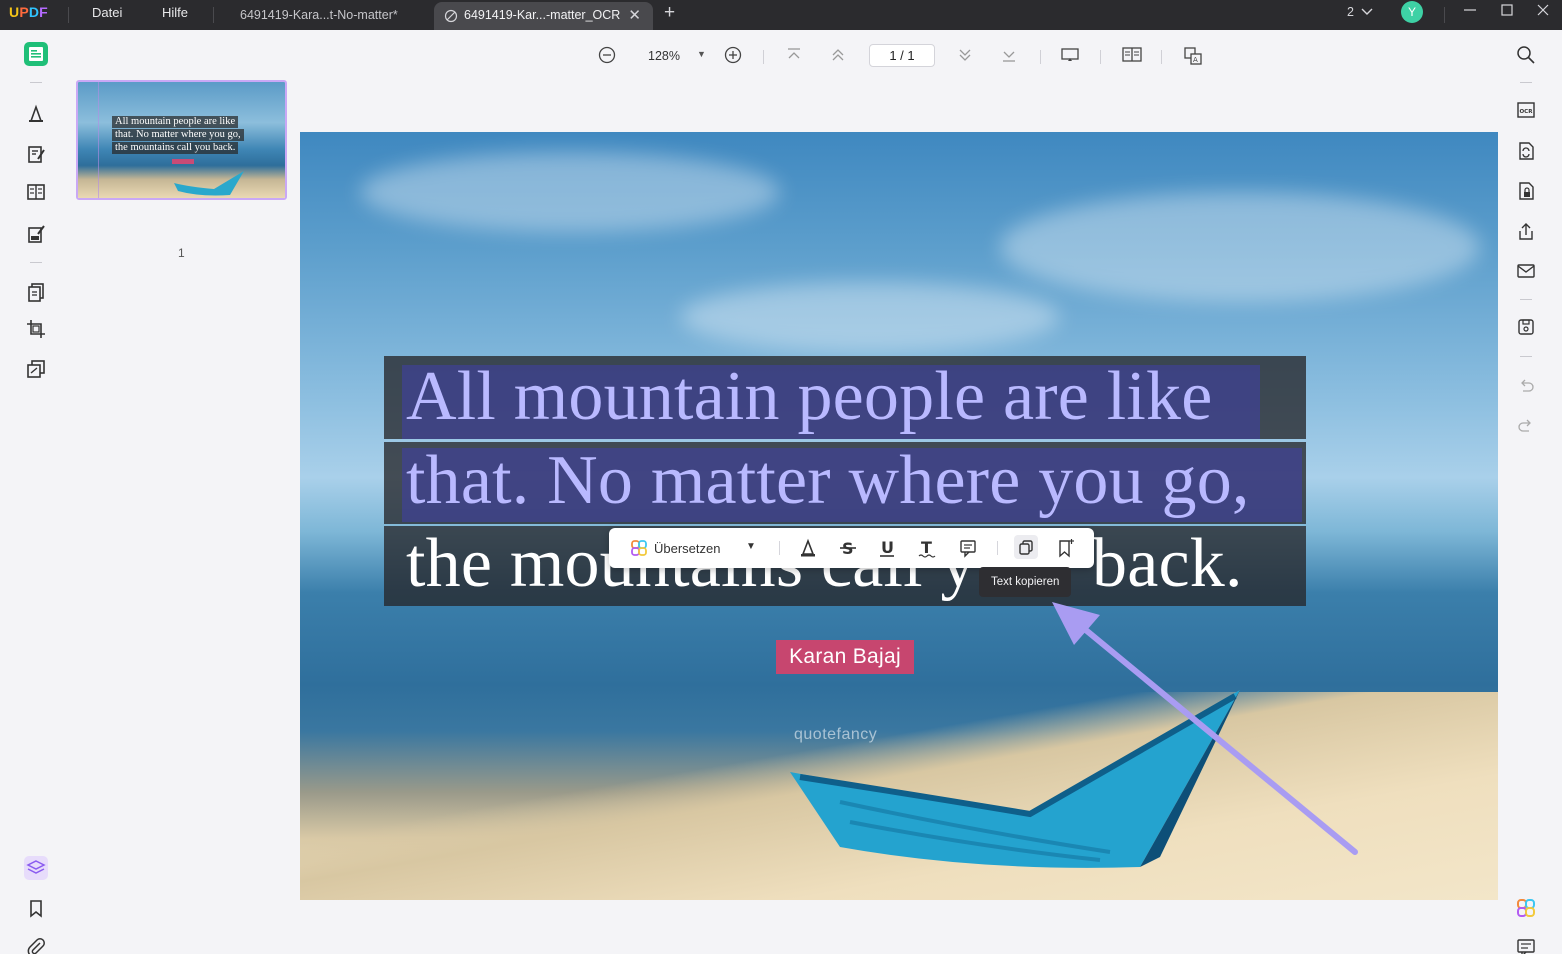  I want to click on first-page-icon, so click(794, 56).